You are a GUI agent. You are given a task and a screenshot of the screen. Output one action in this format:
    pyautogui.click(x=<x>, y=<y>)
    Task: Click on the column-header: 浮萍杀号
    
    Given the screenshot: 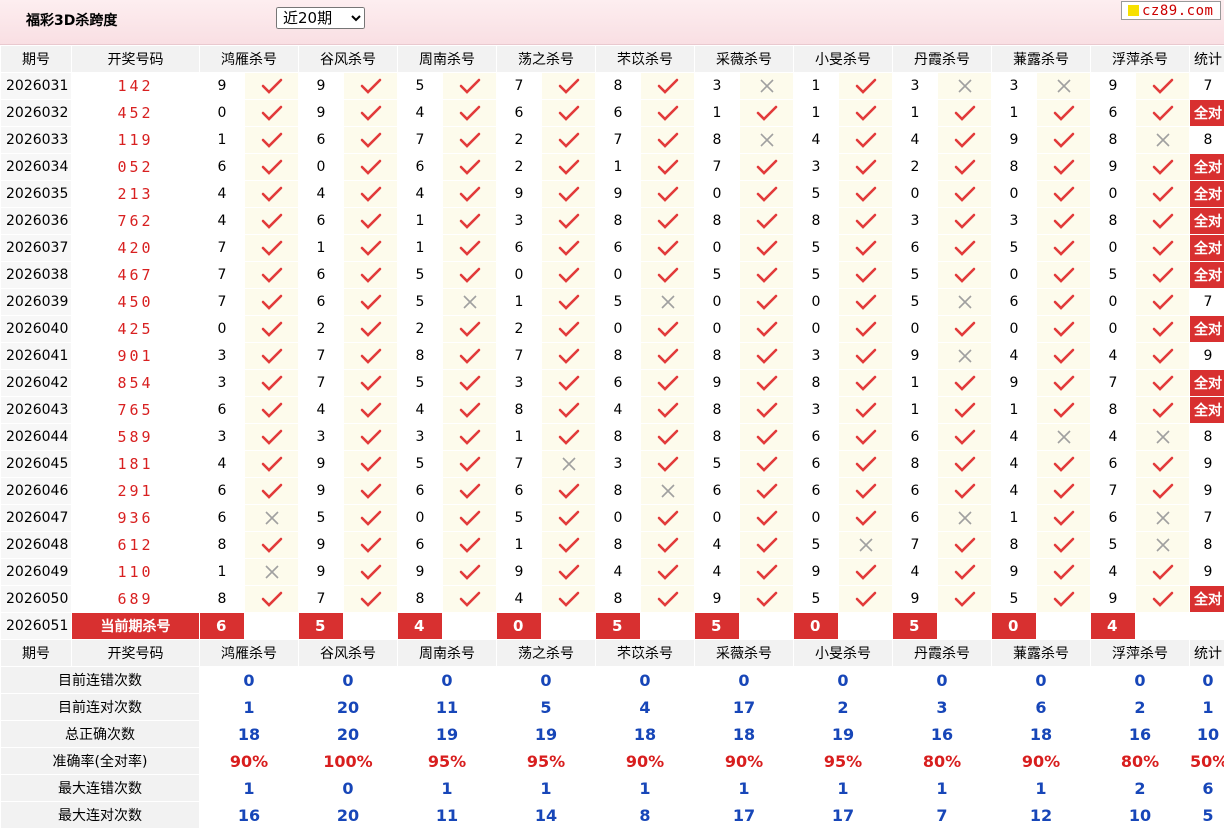 What is the action you would take?
    pyautogui.click(x=1140, y=59)
    